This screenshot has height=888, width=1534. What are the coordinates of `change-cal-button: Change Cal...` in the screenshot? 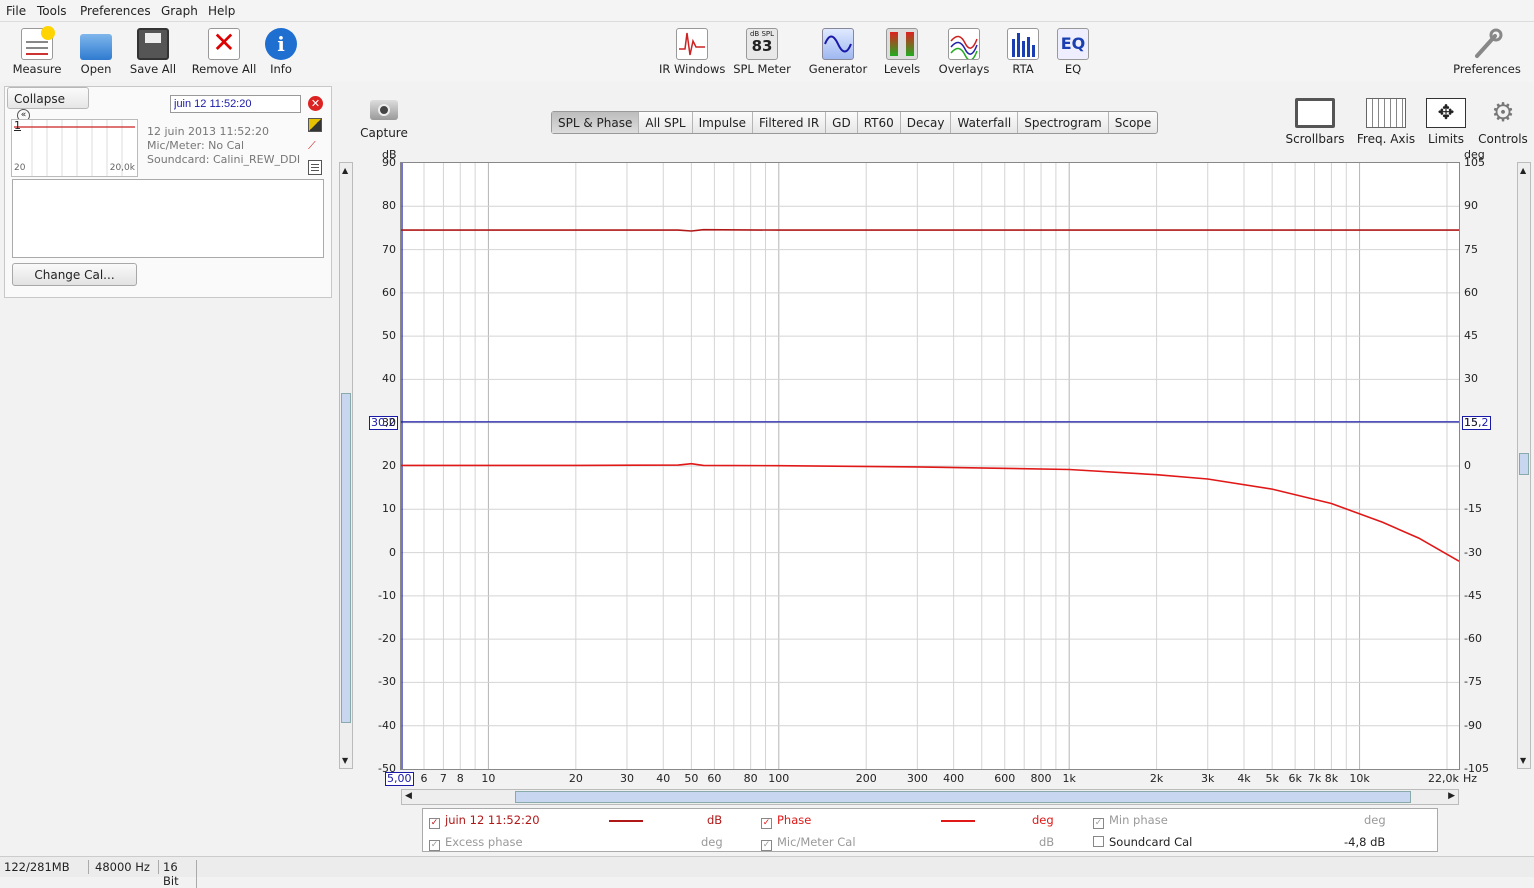 It's located at (74, 274).